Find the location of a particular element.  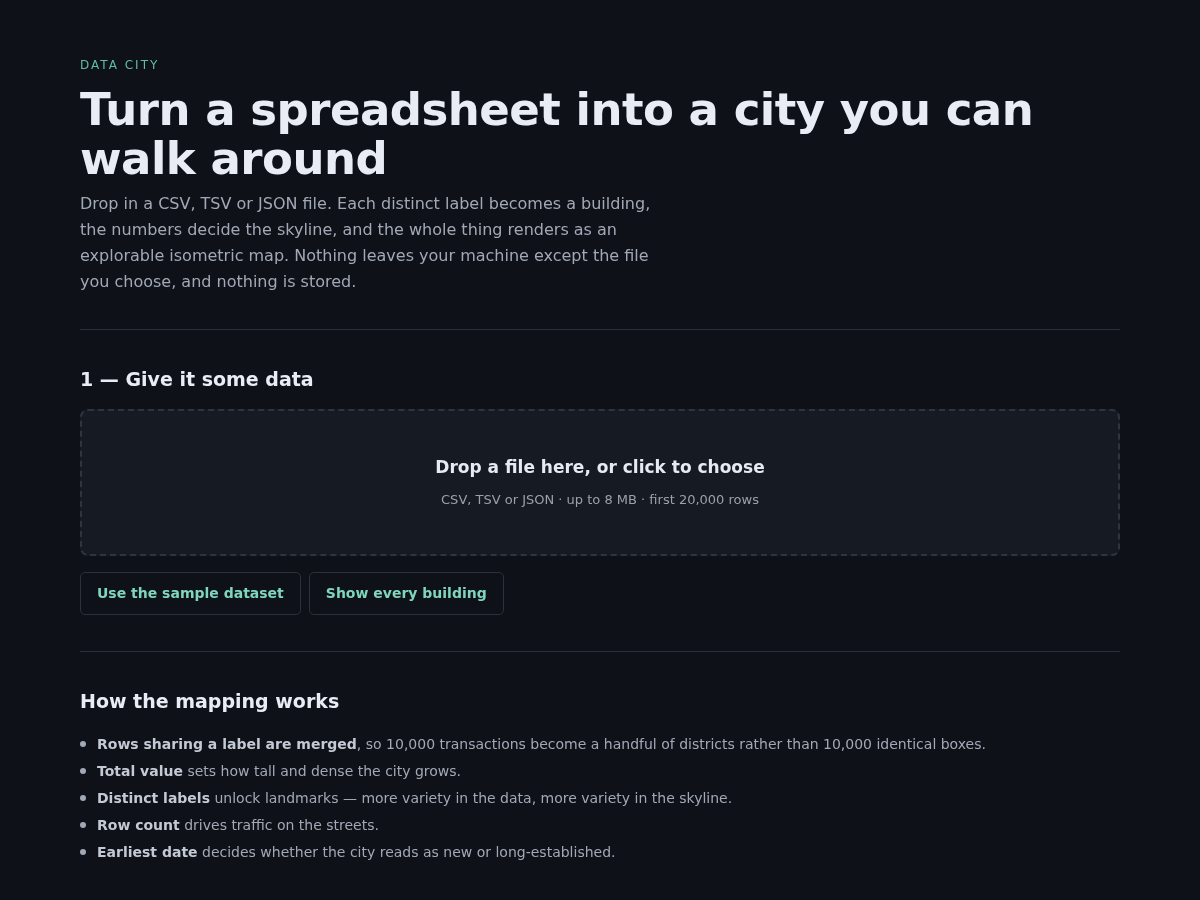

dropzone-hint: CSV, TSV or JSON · up to 8 MB · first 20,000 rows is located at coordinates (600, 500).